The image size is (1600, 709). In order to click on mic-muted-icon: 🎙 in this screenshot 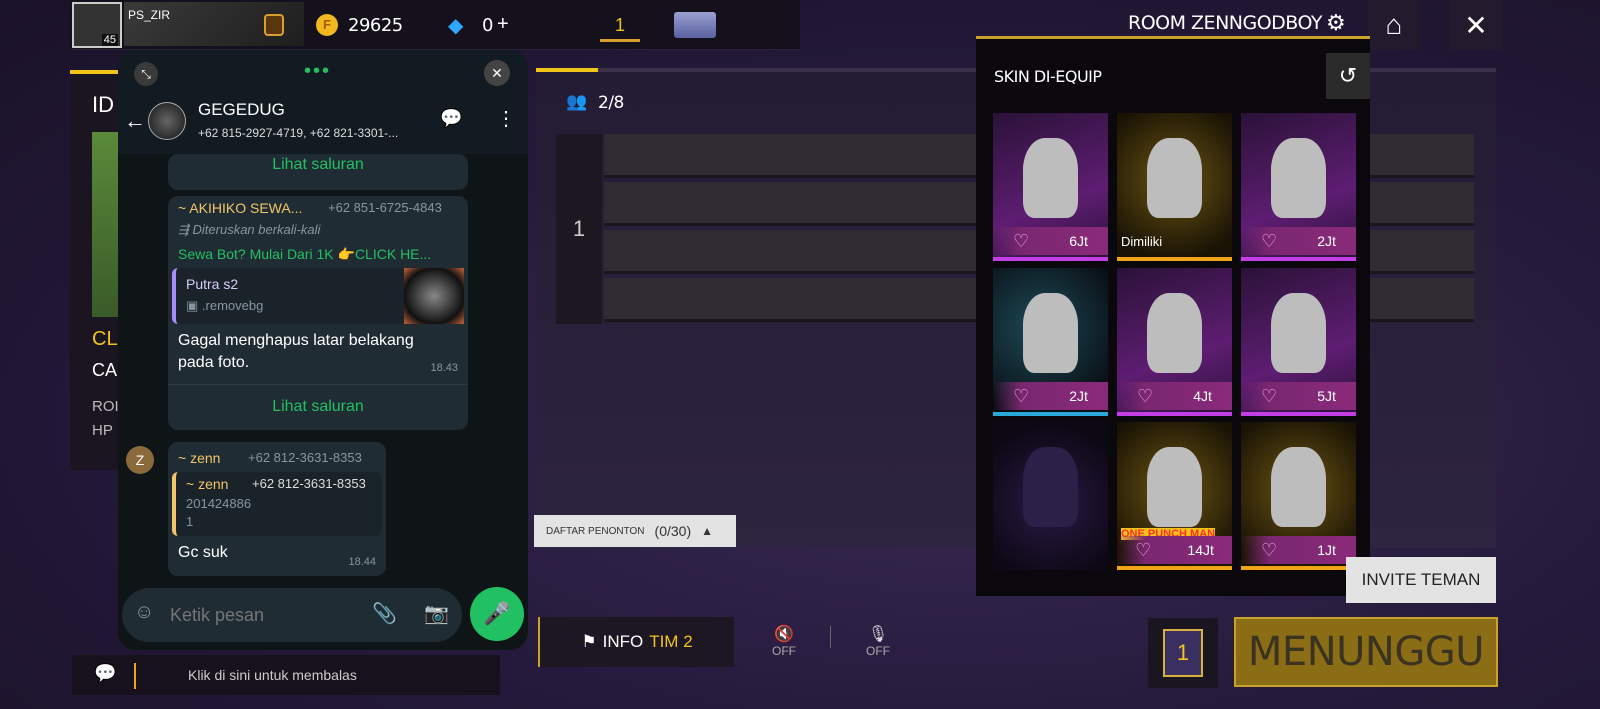, I will do `click(878, 634)`.